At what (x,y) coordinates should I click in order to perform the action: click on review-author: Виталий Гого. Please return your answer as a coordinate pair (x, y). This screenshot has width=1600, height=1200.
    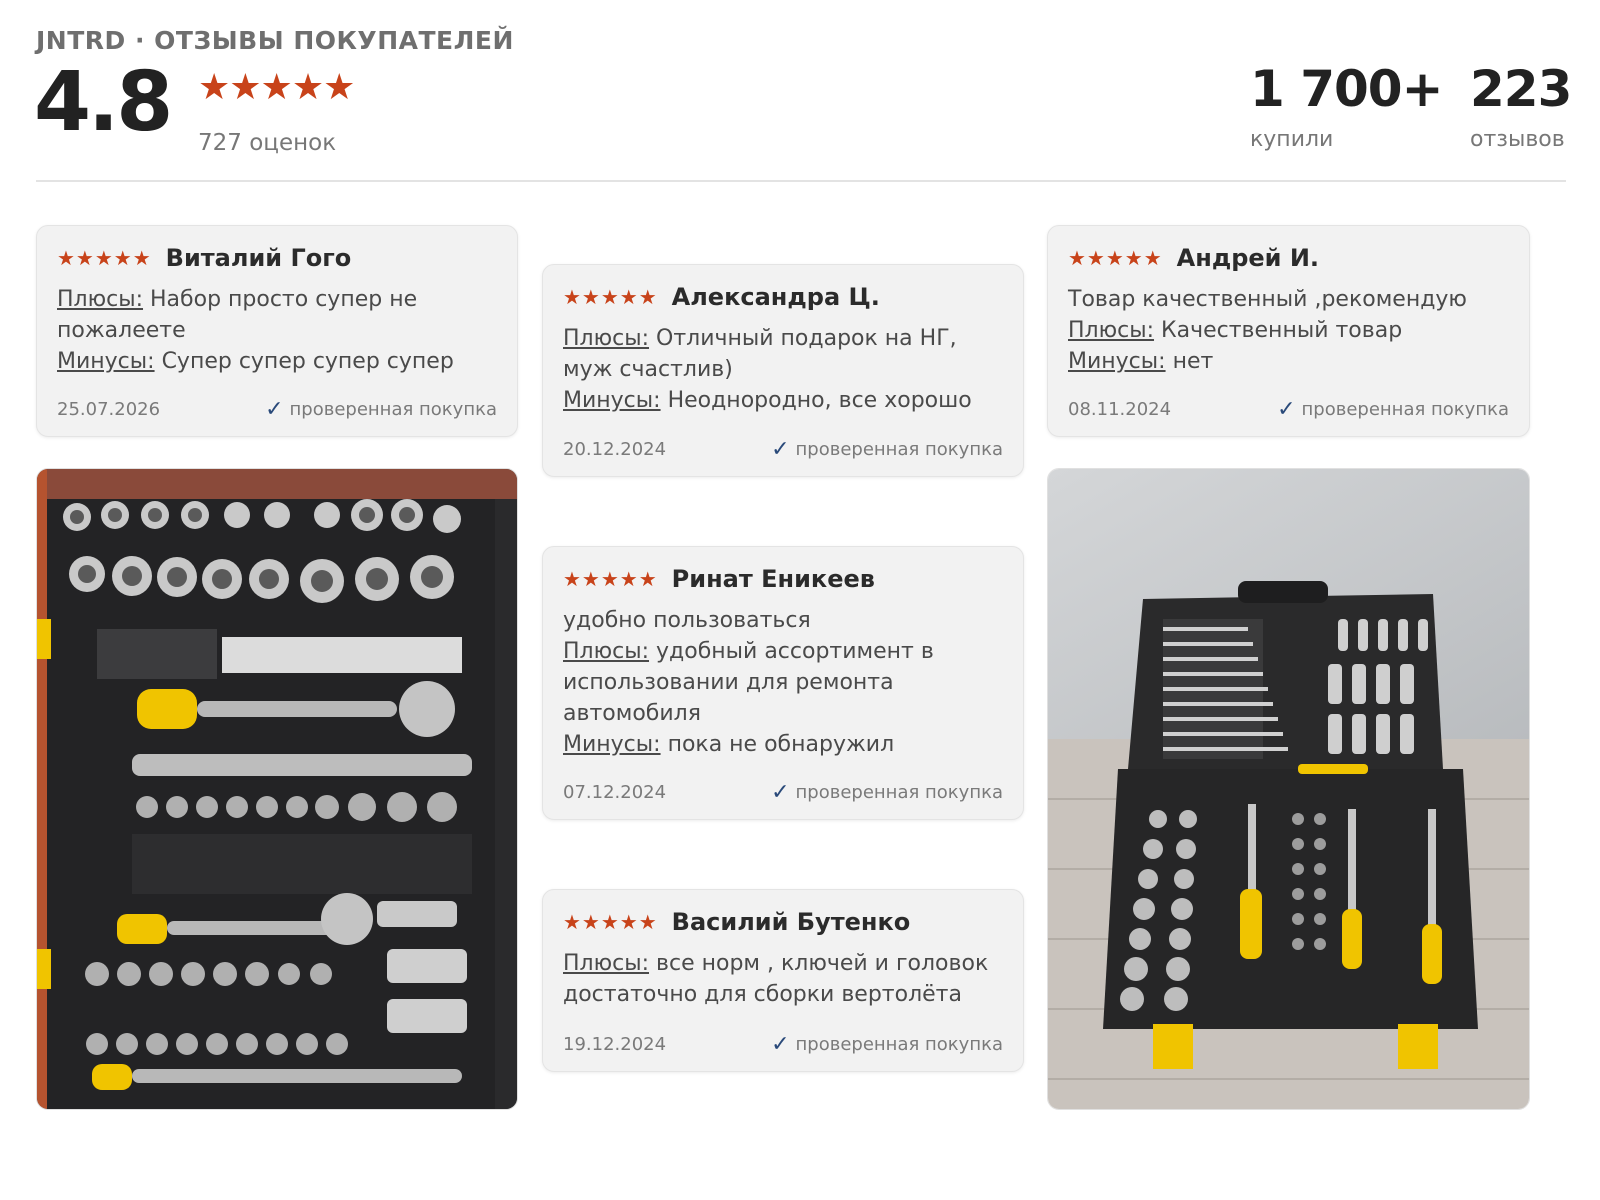
    Looking at the image, I should click on (258, 258).